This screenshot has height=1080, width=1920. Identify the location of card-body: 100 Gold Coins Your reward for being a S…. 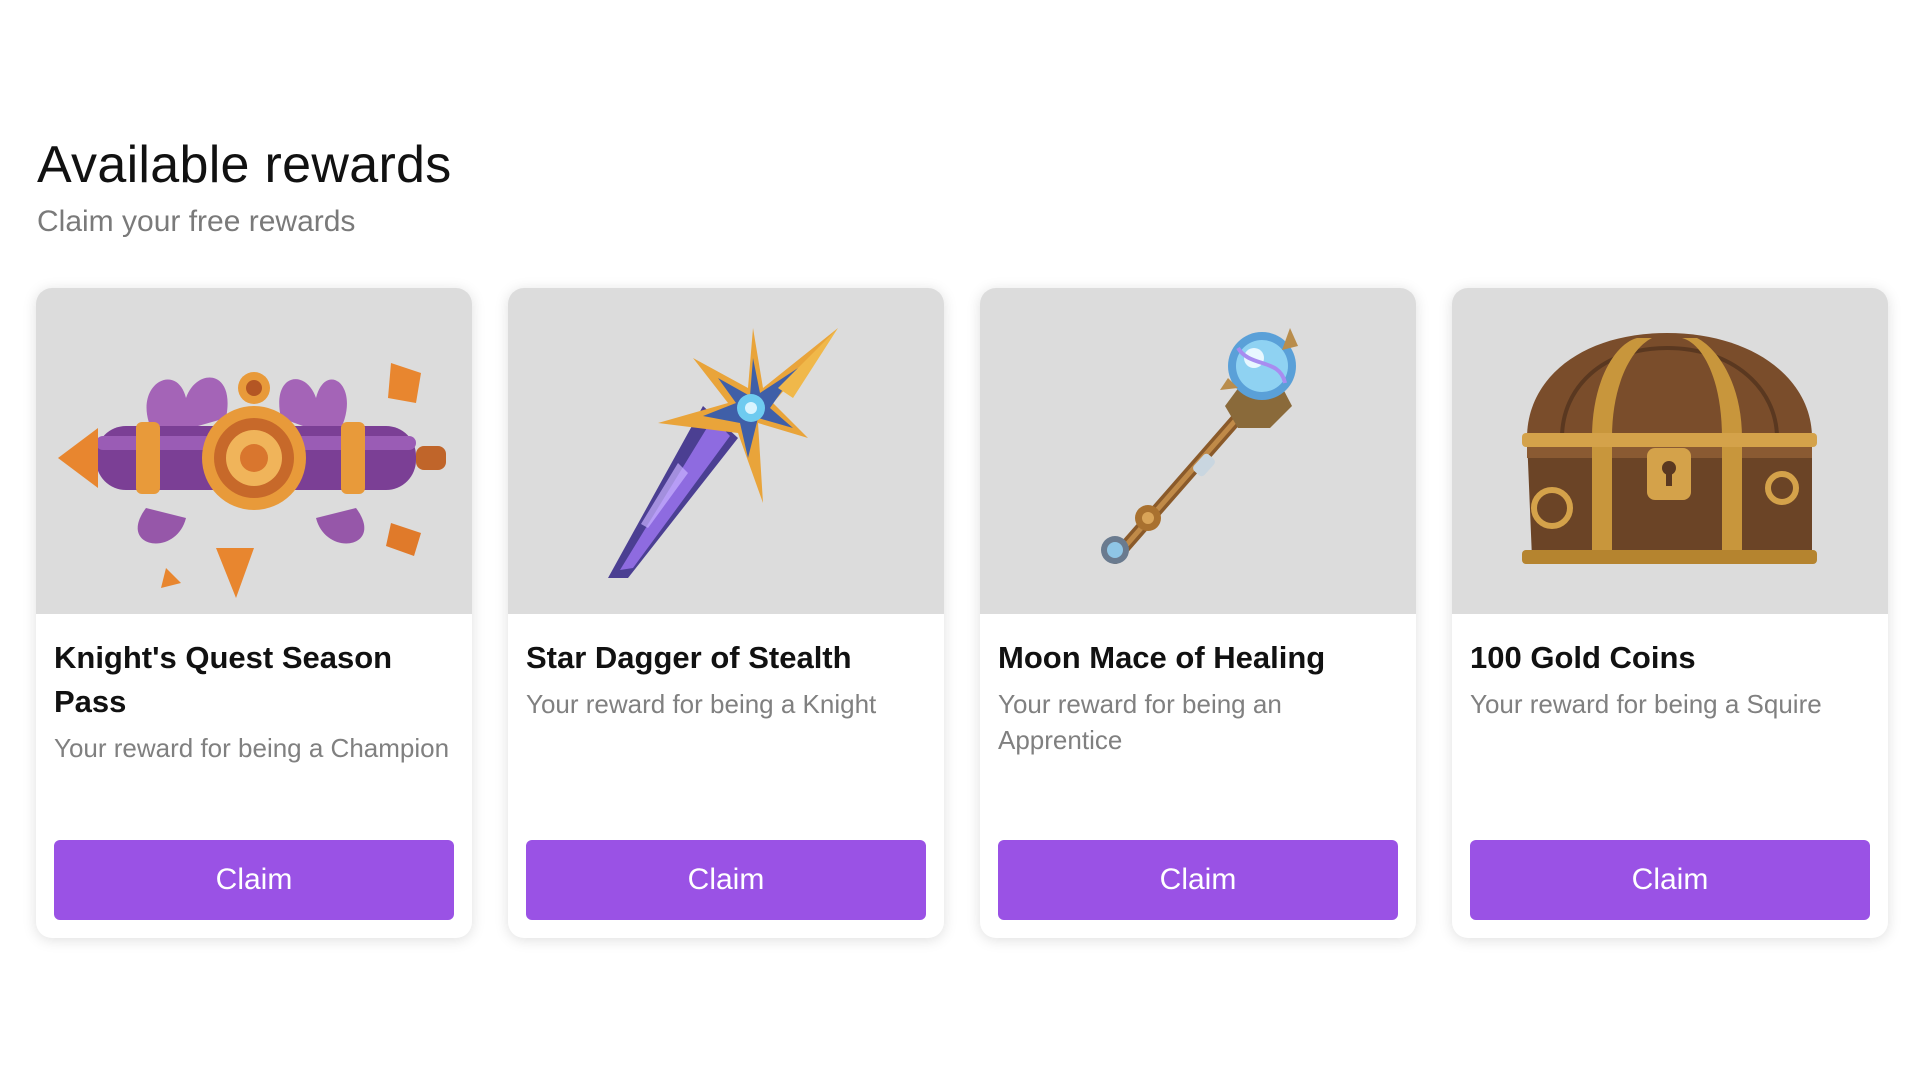
(1670, 668).